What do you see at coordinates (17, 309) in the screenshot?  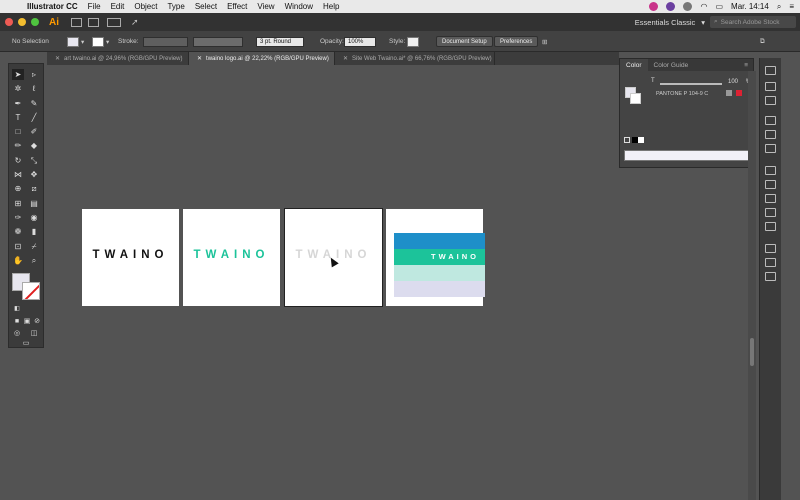 I see `default-colors-icon: ◧` at bounding box center [17, 309].